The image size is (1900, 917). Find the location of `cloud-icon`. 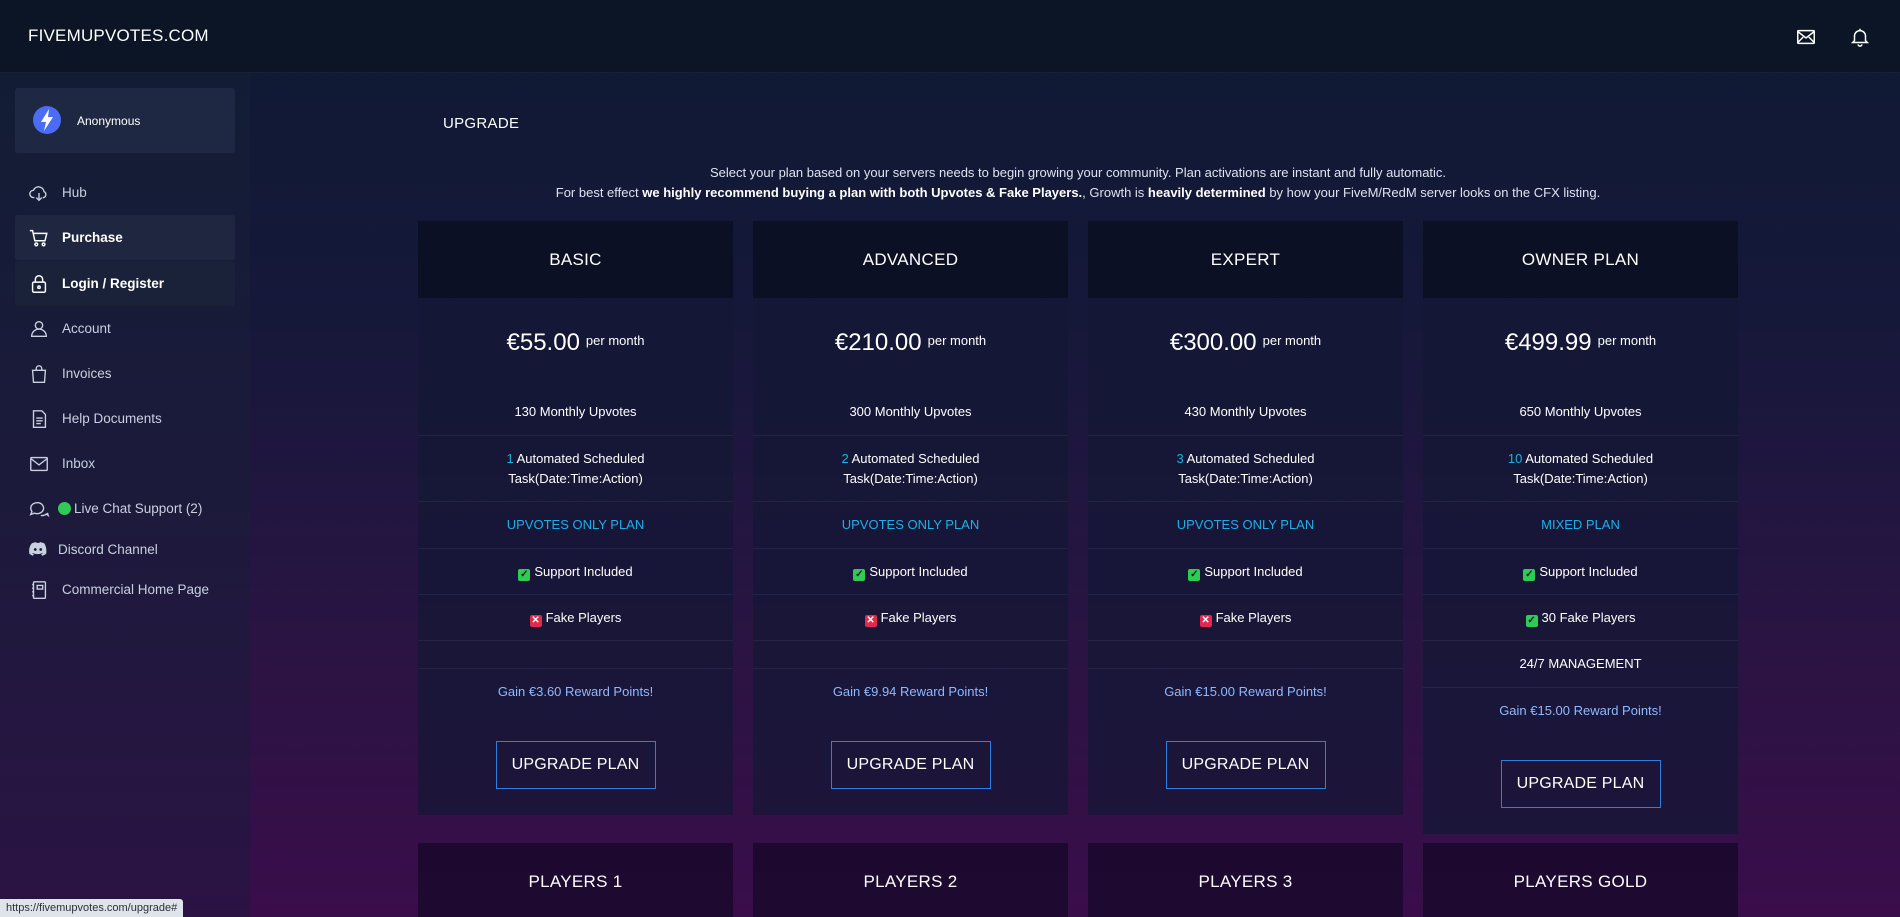

cloud-icon is located at coordinates (39, 193).